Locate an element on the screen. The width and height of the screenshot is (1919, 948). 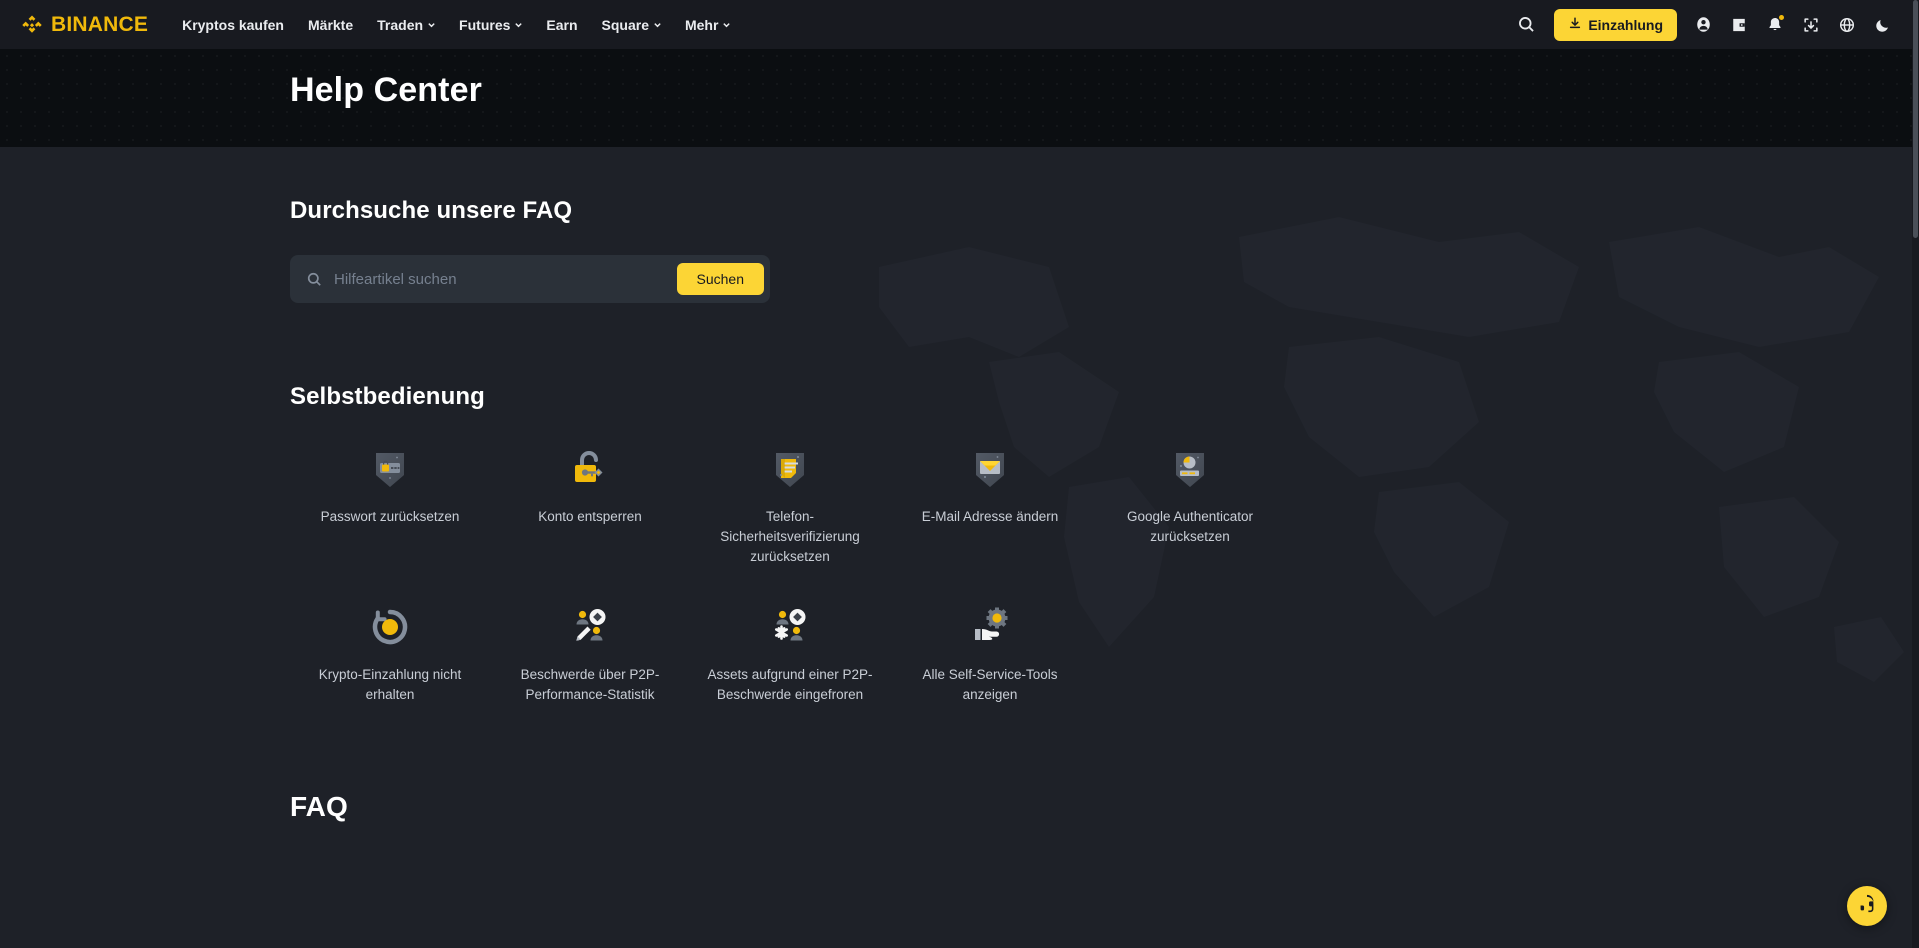
notifications-button is located at coordinates (1775, 25).